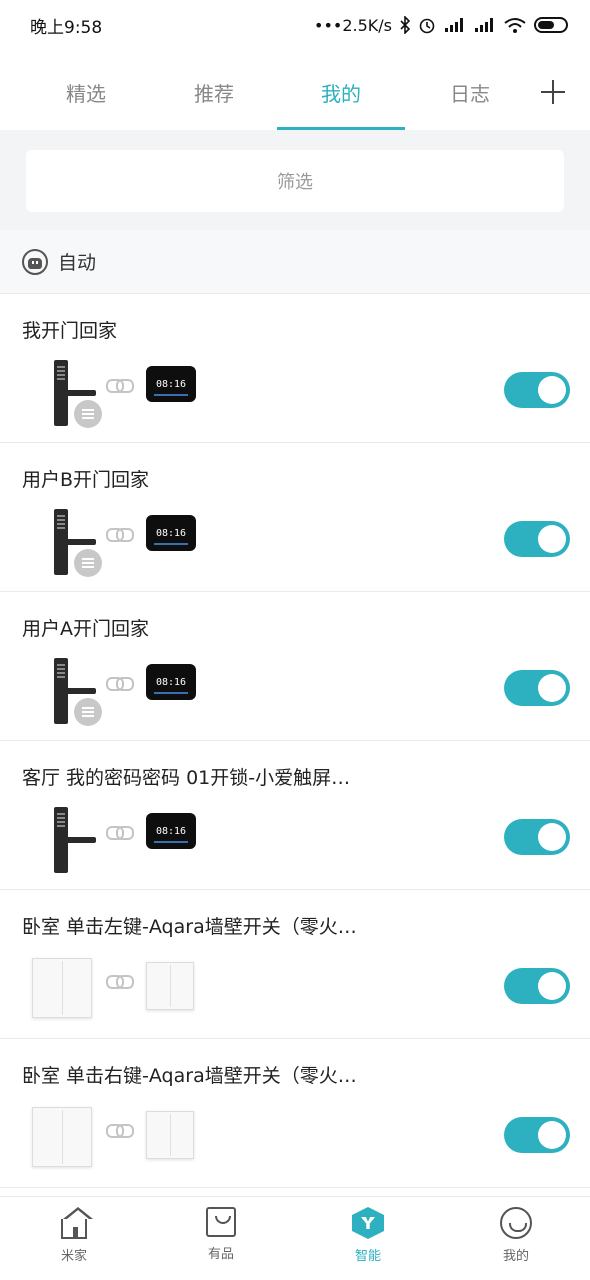 The height and width of the screenshot is (1280, 590). What do you see at coordinates (295, 25) in the screenshot?
I see `status-bar: 晚上9:58 •••2.5K/s` at bounding box center [295, 25].